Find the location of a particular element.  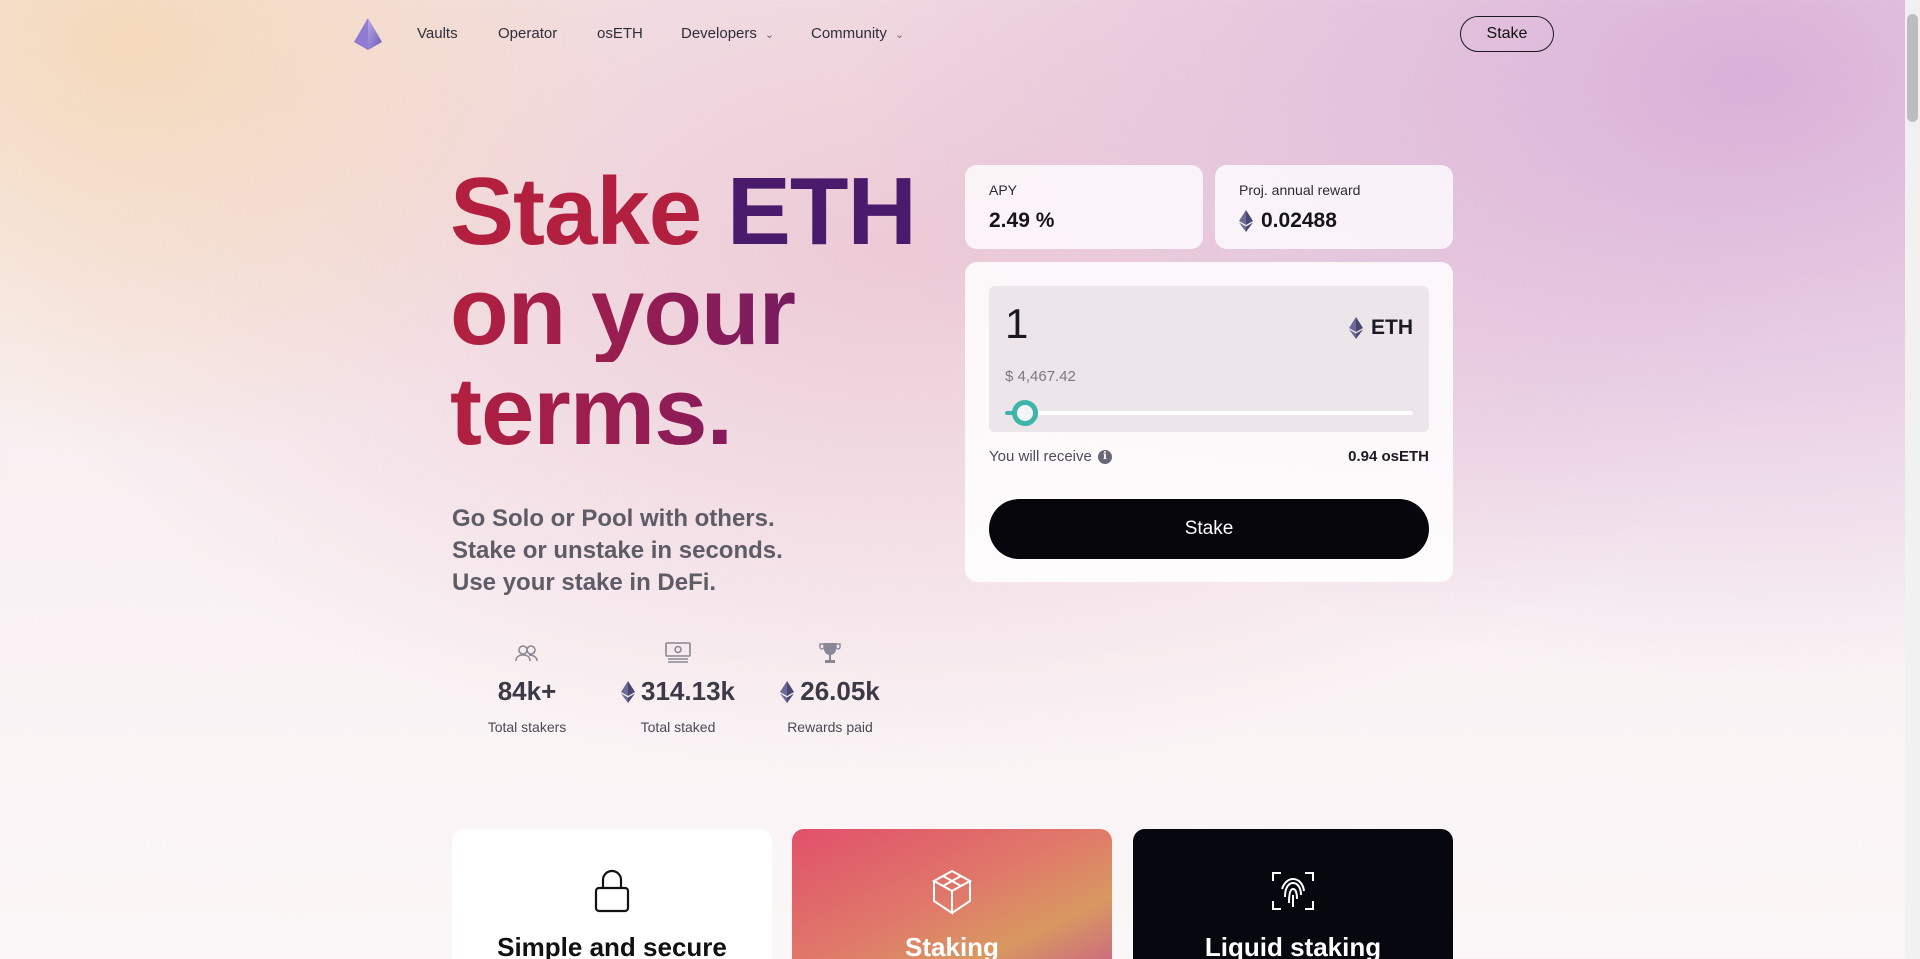

feature-title: Staking is located at coordinates (952, 945).